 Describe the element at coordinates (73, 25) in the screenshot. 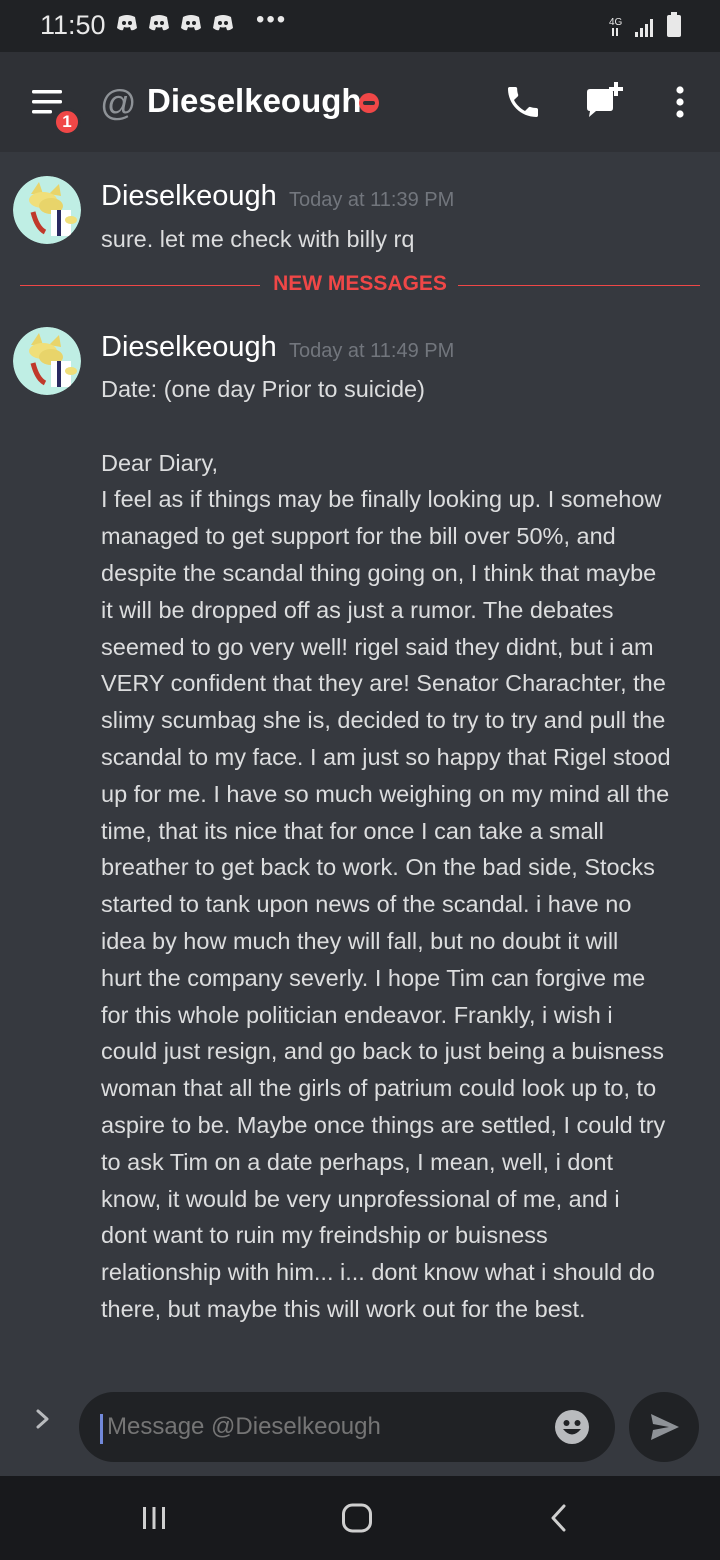

I see `status-time: 11:50` at that location.